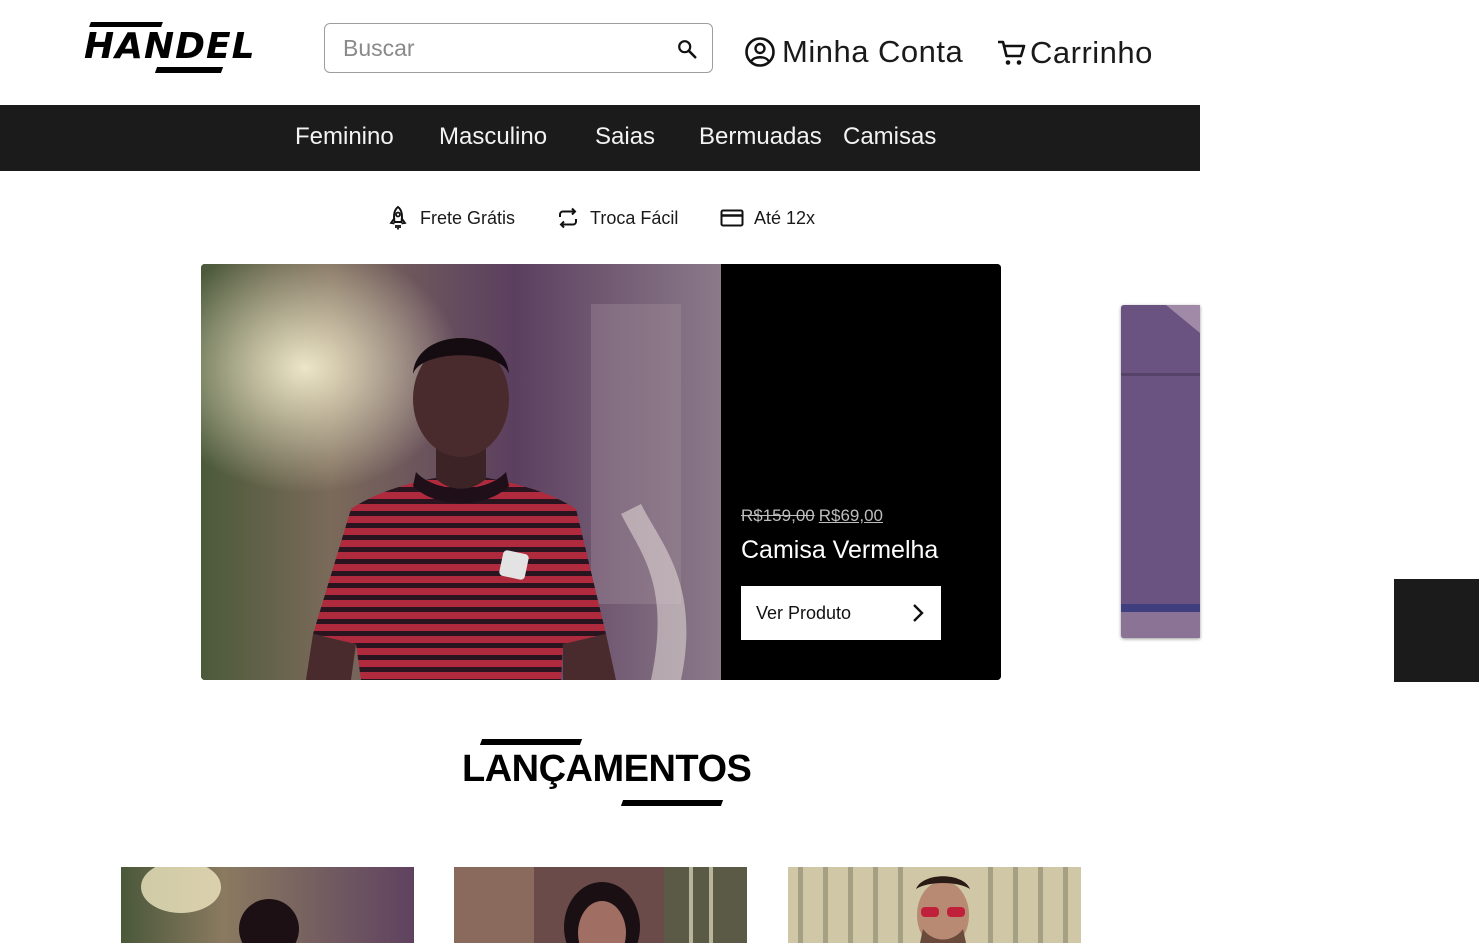 The height and width of the screenshot is (943, 1479). I want to click on logo-bar-bottom, so click(189, 70).